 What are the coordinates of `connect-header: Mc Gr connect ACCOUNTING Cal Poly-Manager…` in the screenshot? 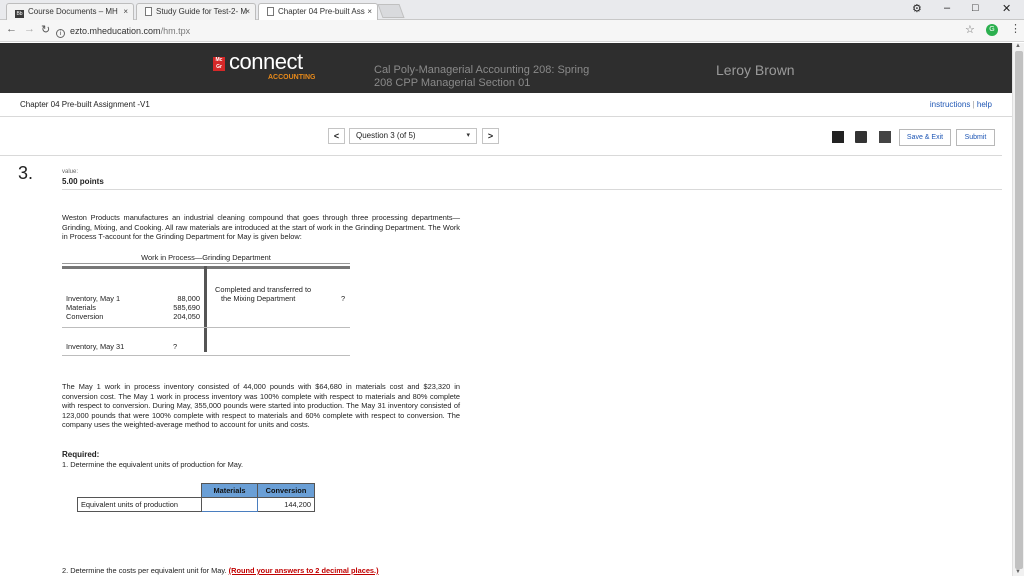 It's located at (512, 68).